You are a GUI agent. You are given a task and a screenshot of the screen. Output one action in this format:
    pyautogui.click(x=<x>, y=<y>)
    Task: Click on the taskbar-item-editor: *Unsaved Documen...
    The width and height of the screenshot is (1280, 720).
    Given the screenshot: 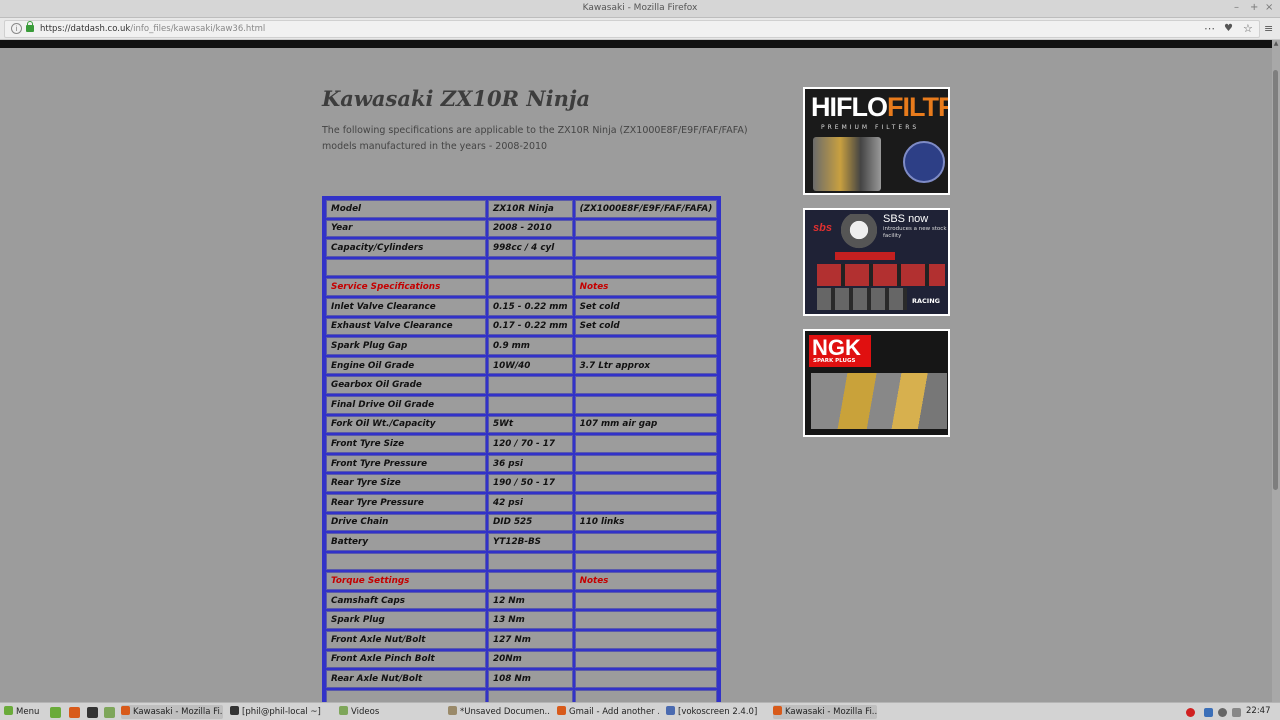 What is the action you would take?
    pyautogui.click(x=499, y=712)
    